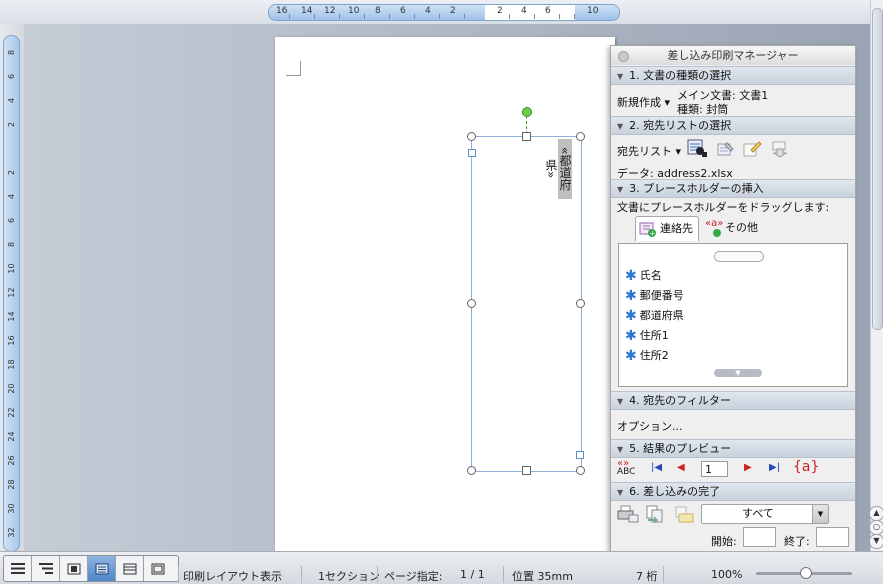 The image size is (883, 584). Describe the element at coordinates (654, 295) in the screenshot. I see `field-item: ✱ 郵便番号` at that location.